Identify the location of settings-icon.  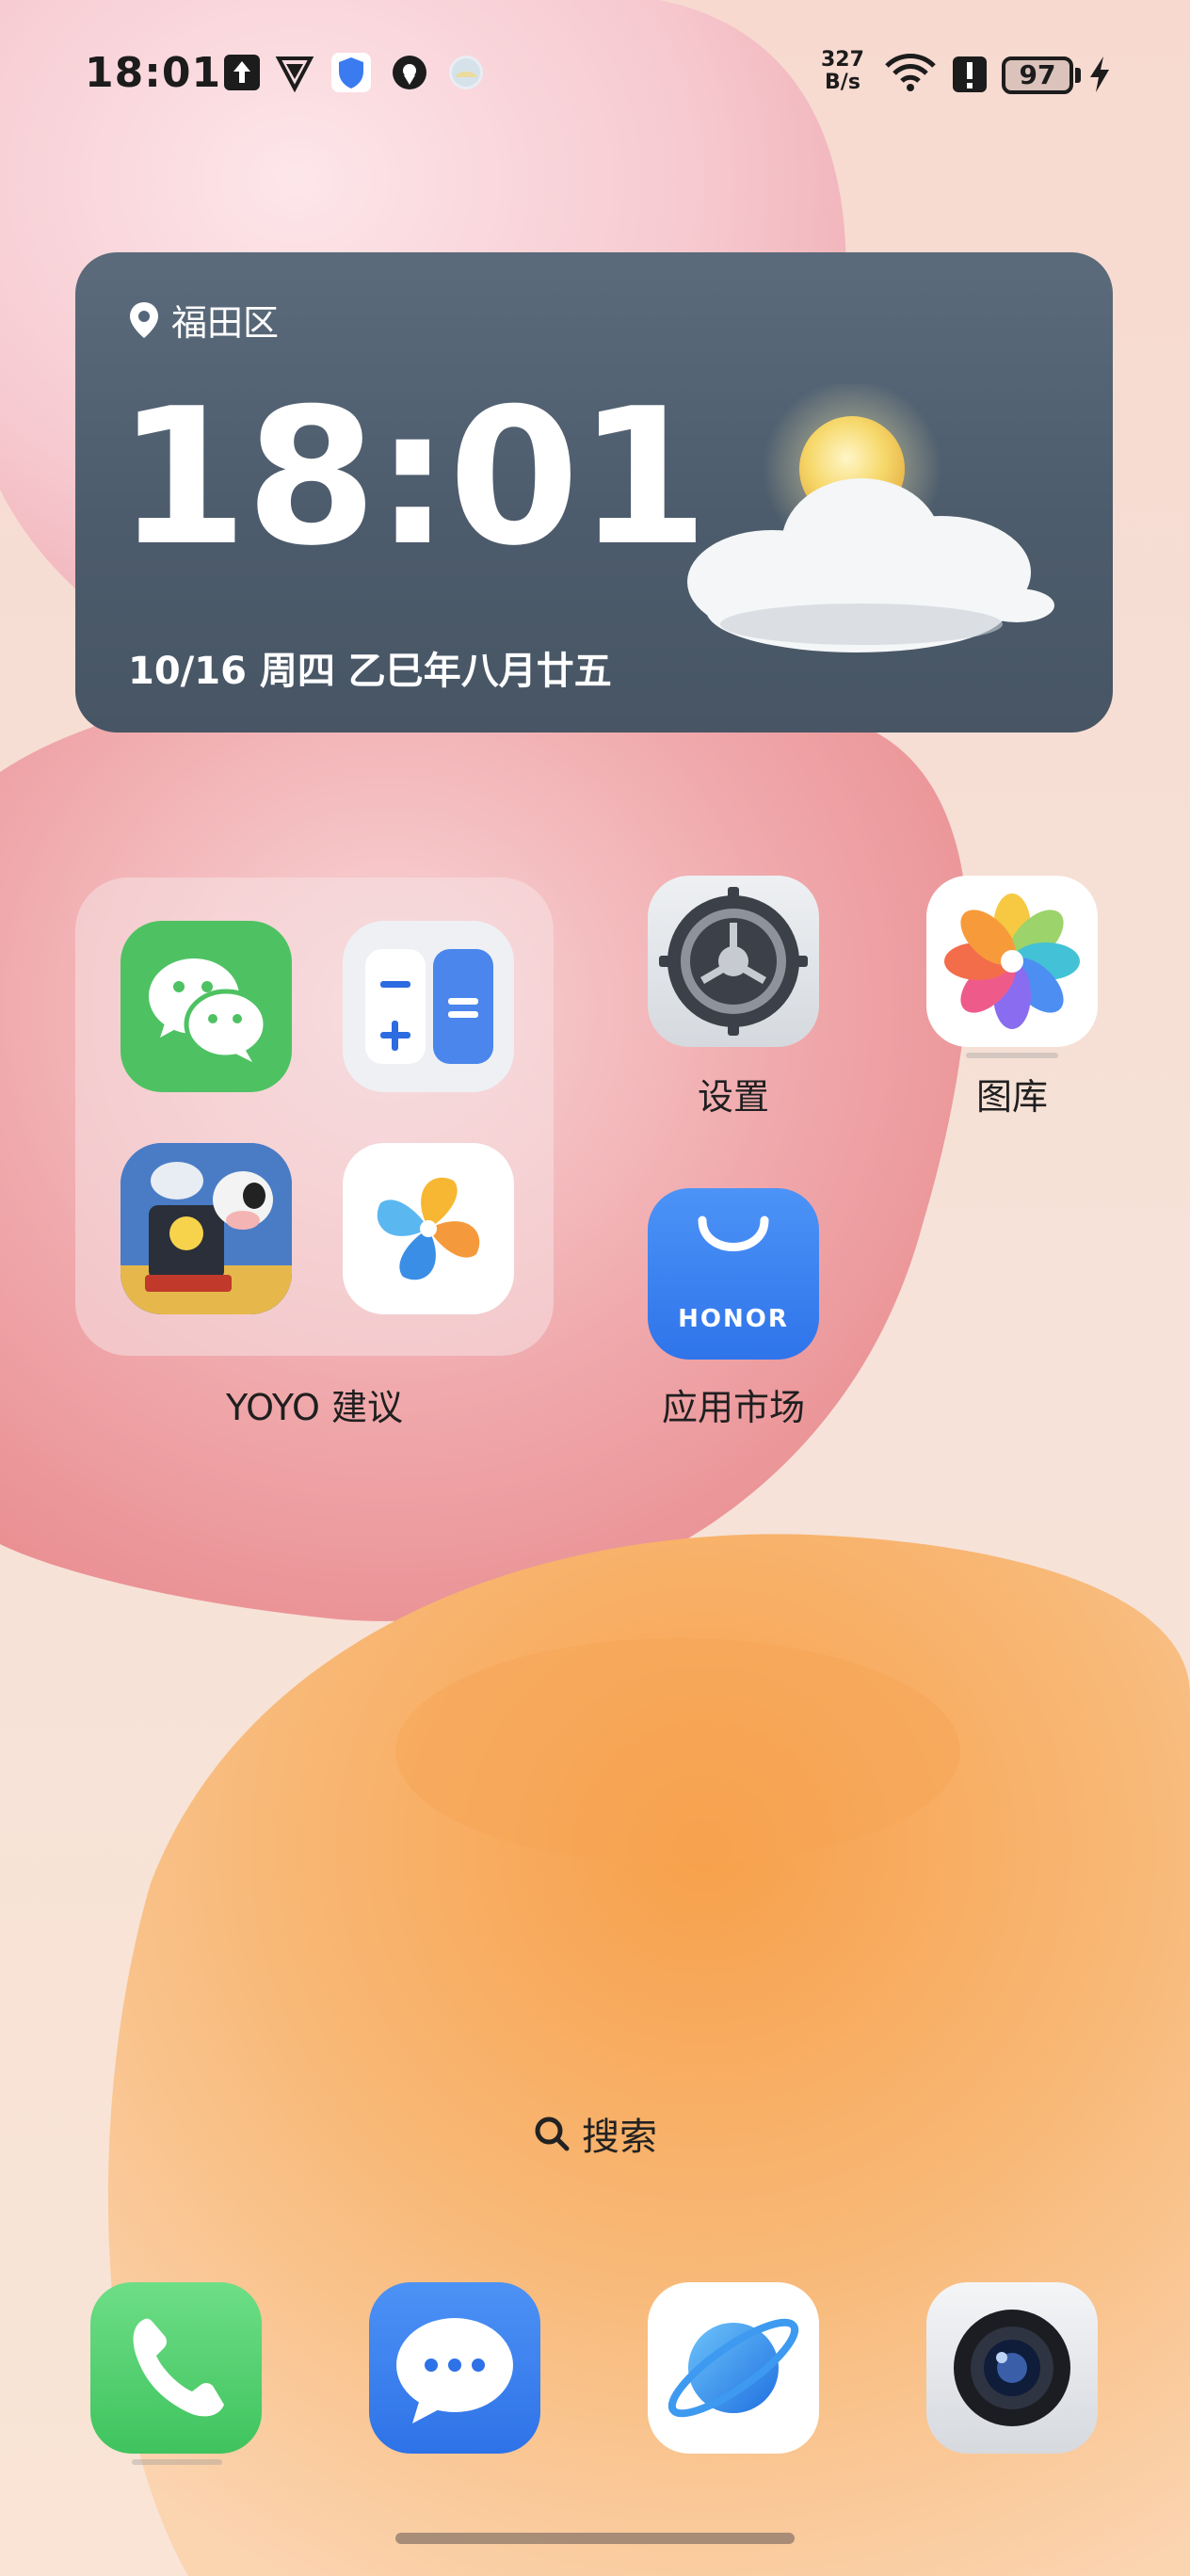
(733, 961).